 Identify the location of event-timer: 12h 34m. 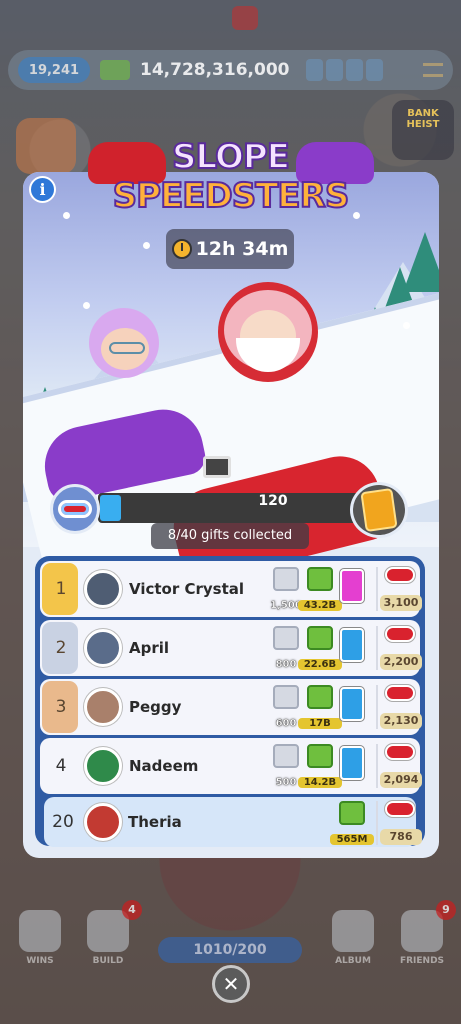
(230, 249).